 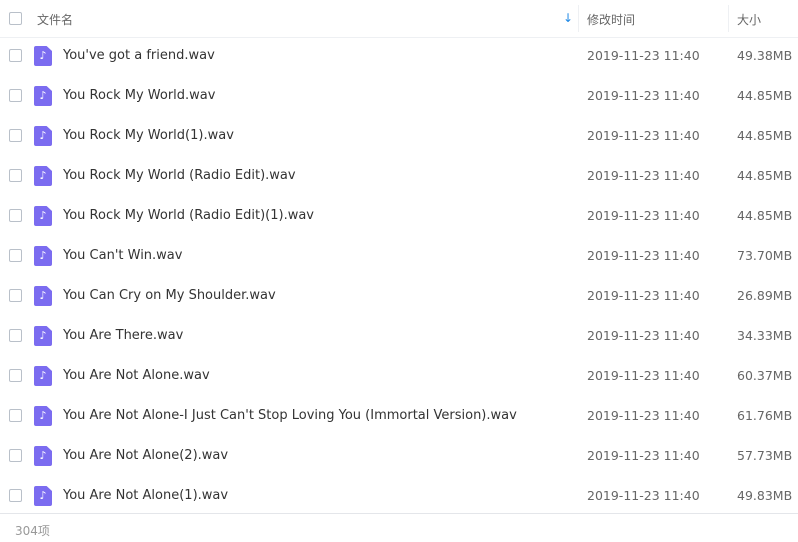 I want to click on status-bar: 304项, so click(x=399, y=527).